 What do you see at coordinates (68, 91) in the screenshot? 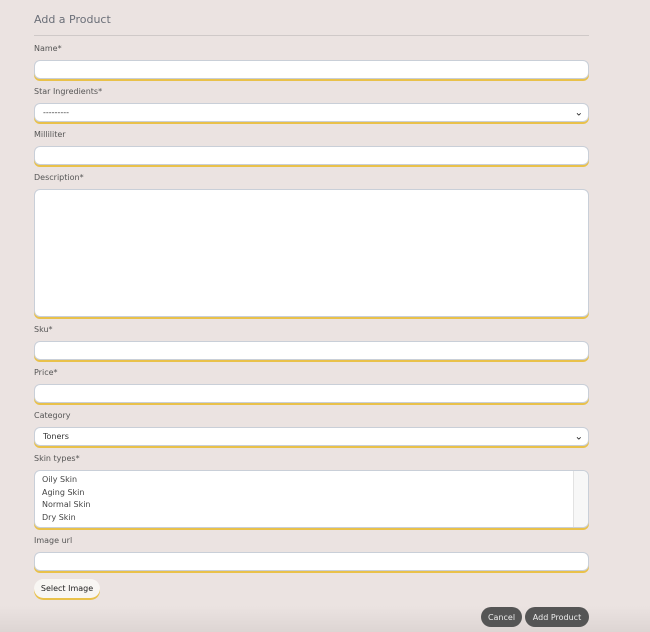
I see `ingredients-label: Star Ingredients*` at bounding box center [68, 91].